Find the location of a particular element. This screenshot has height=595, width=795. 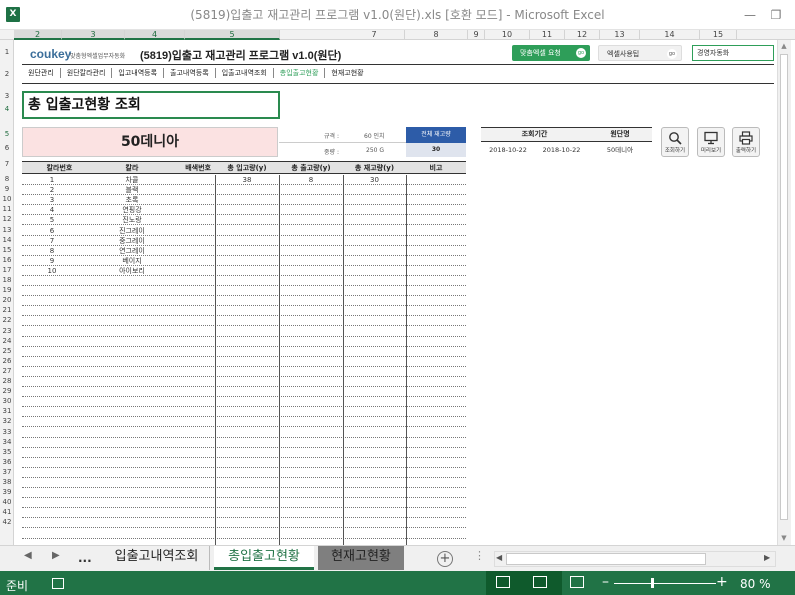

nav-item: 입출고내역조회 is located at coordinates (243, 73).